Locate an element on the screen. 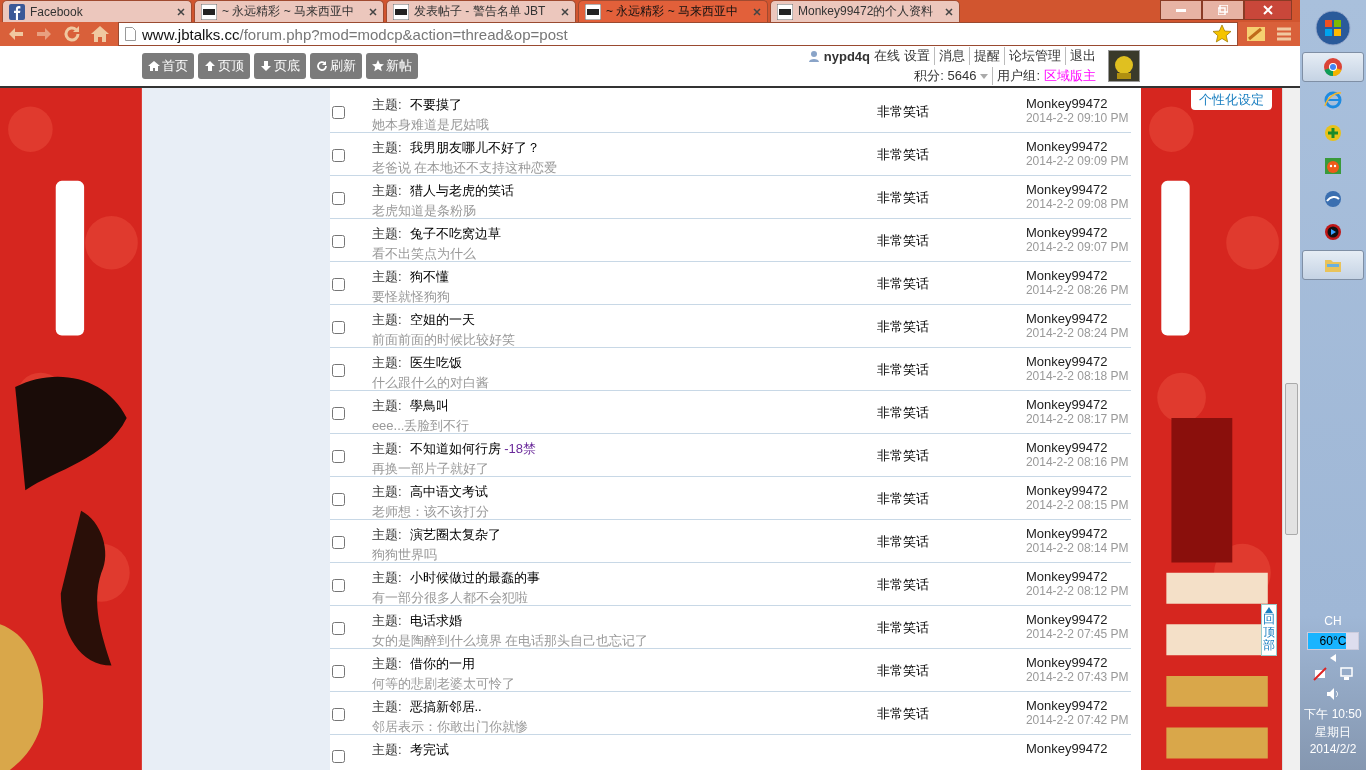  user-link: 退出 is located at coordinates (1080, 56).